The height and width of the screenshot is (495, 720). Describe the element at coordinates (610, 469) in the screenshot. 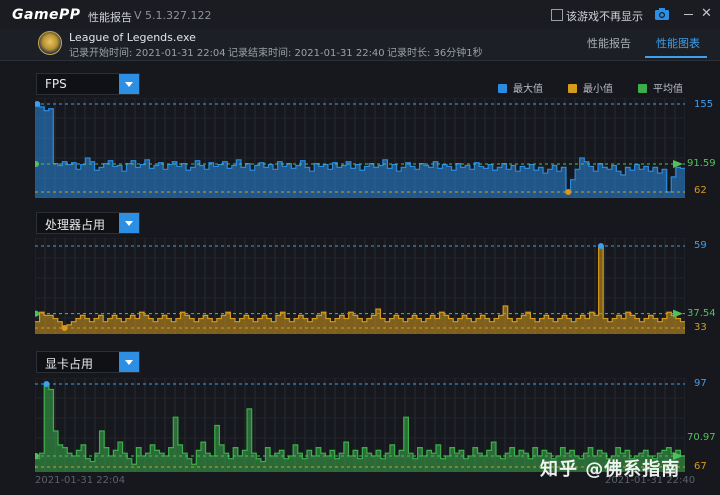

I see `watermark: 知乎 @佛系指南` at that location.